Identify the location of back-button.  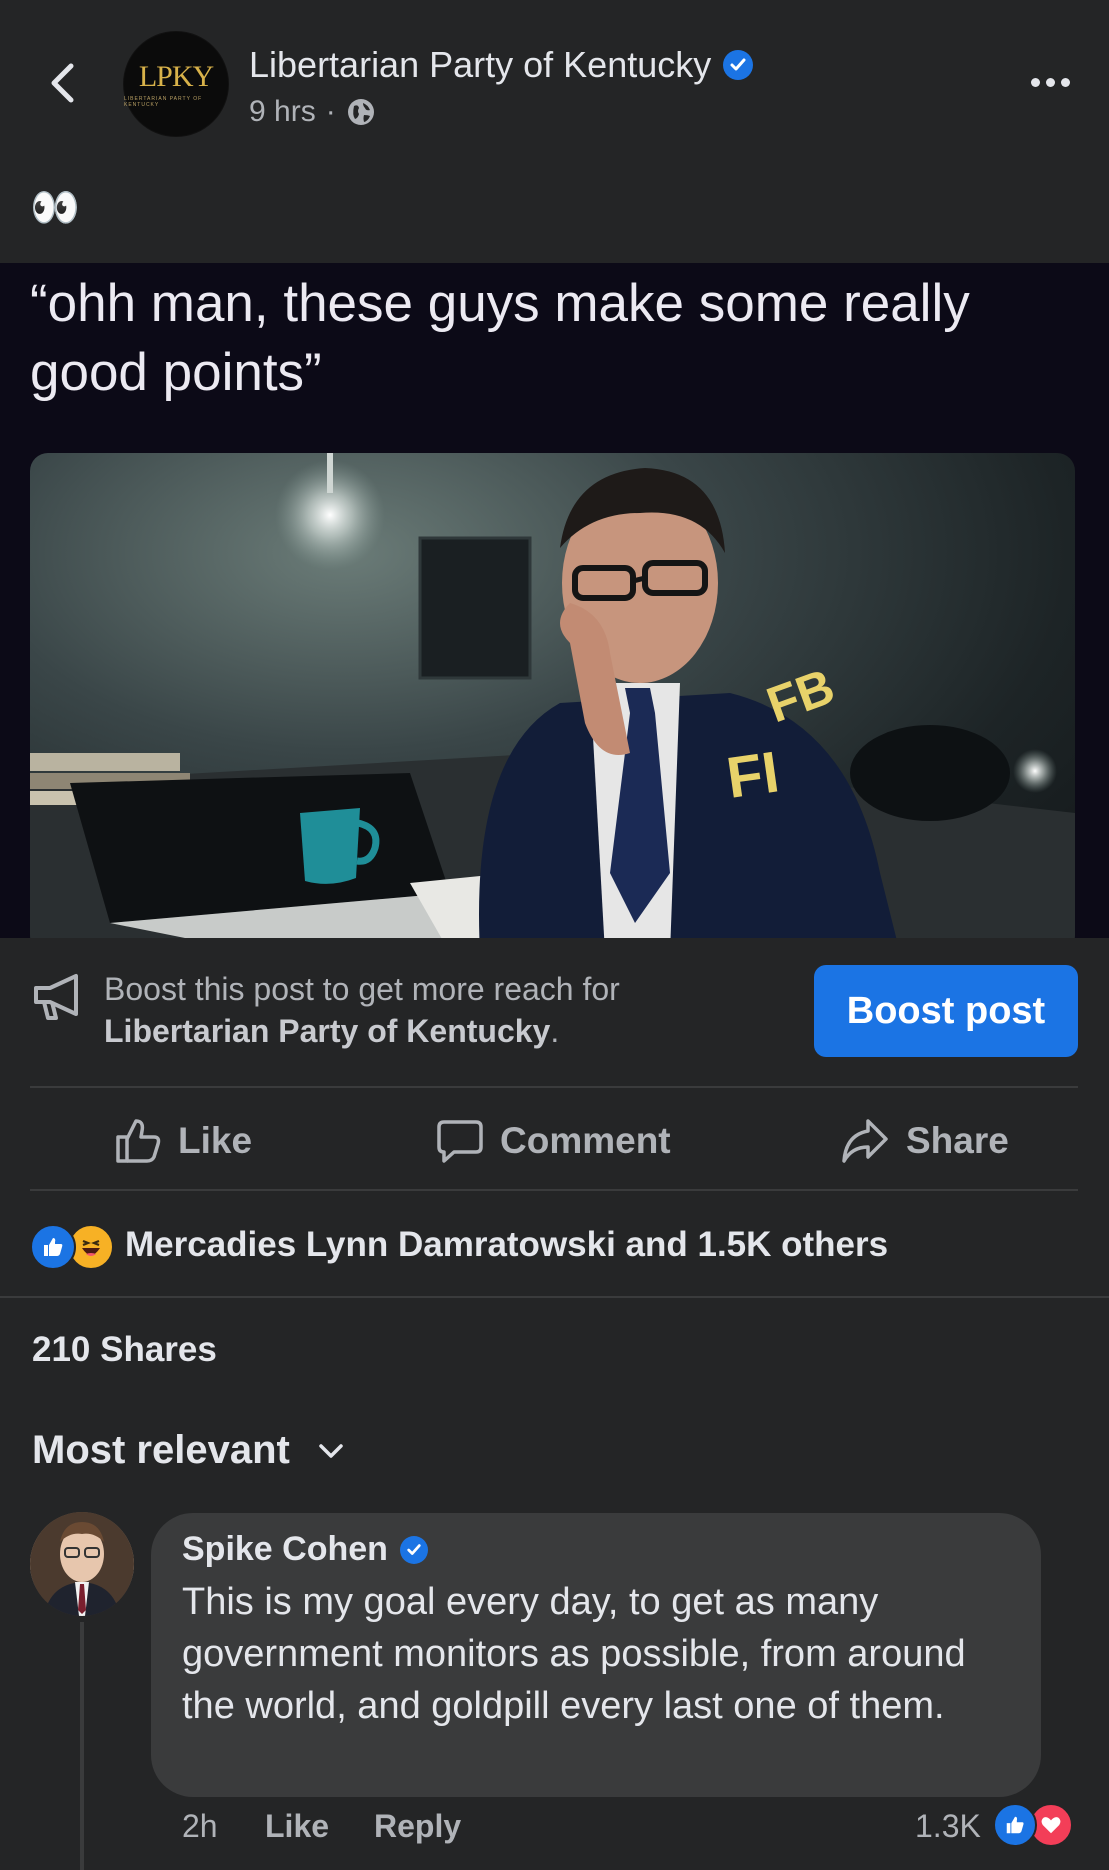
(62, 83).